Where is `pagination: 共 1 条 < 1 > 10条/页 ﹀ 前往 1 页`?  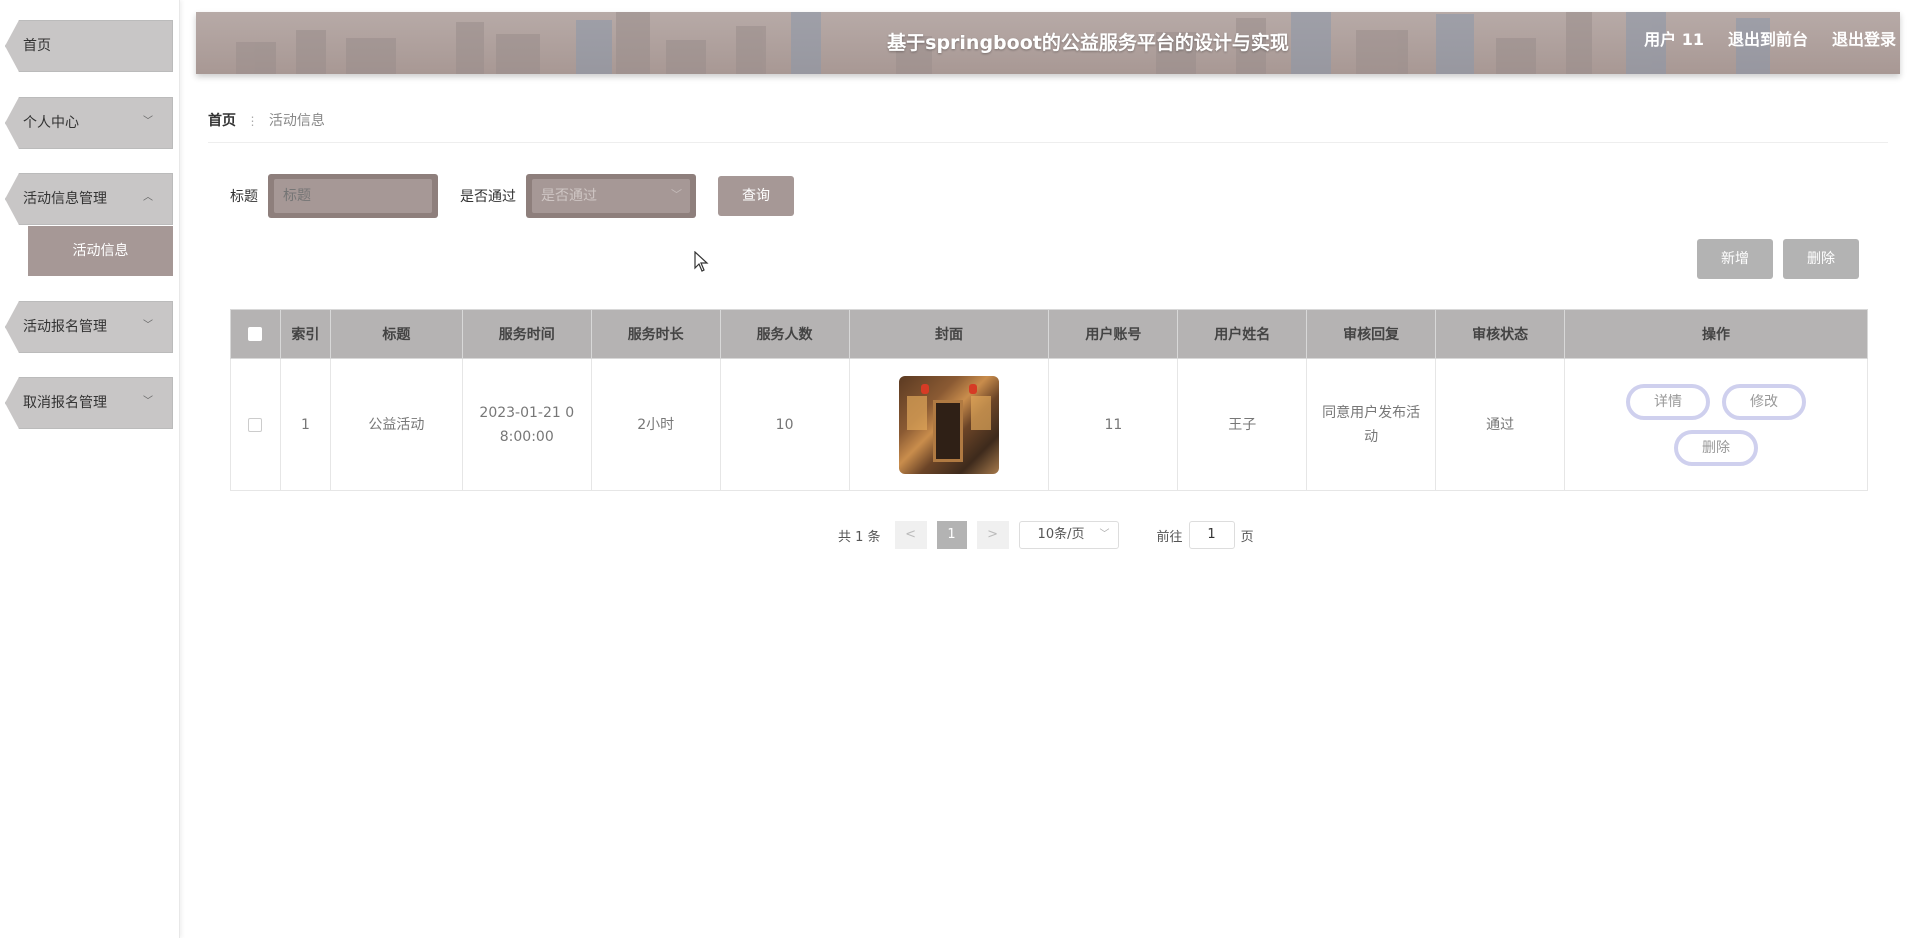 pagination: 共 1 条 < 1 > 10条/页 ﹀ 前往 1 页 is located at coordinates (1046, 535).